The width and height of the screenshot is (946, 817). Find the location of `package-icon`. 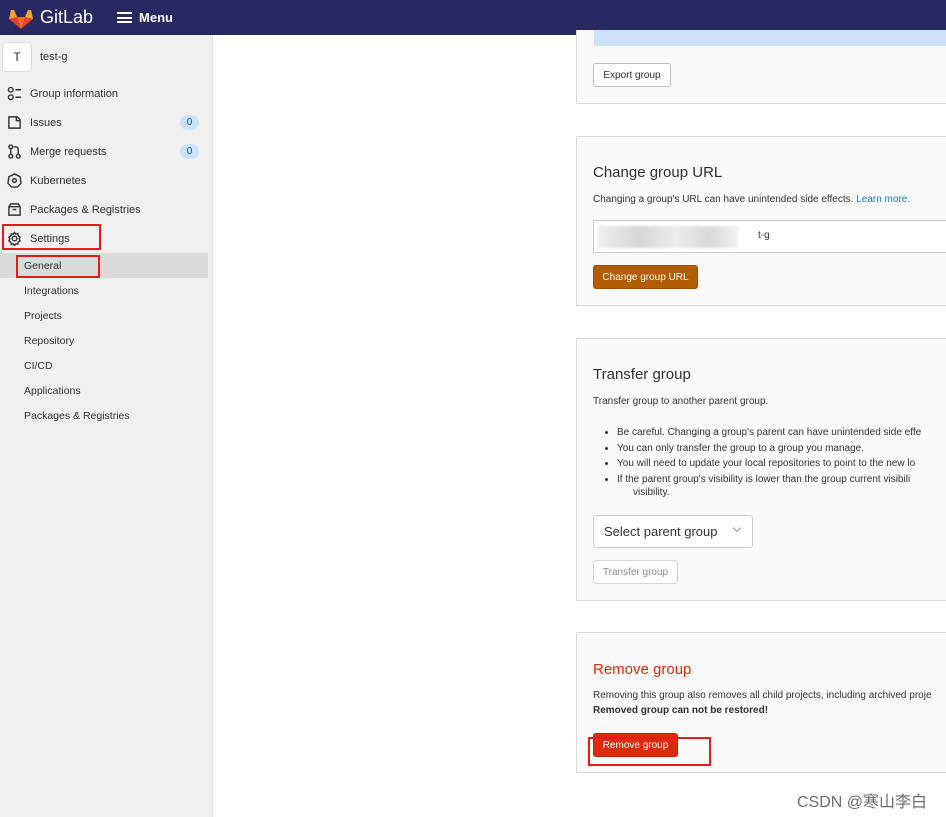

package-icon is located at coordinates (14, 210).